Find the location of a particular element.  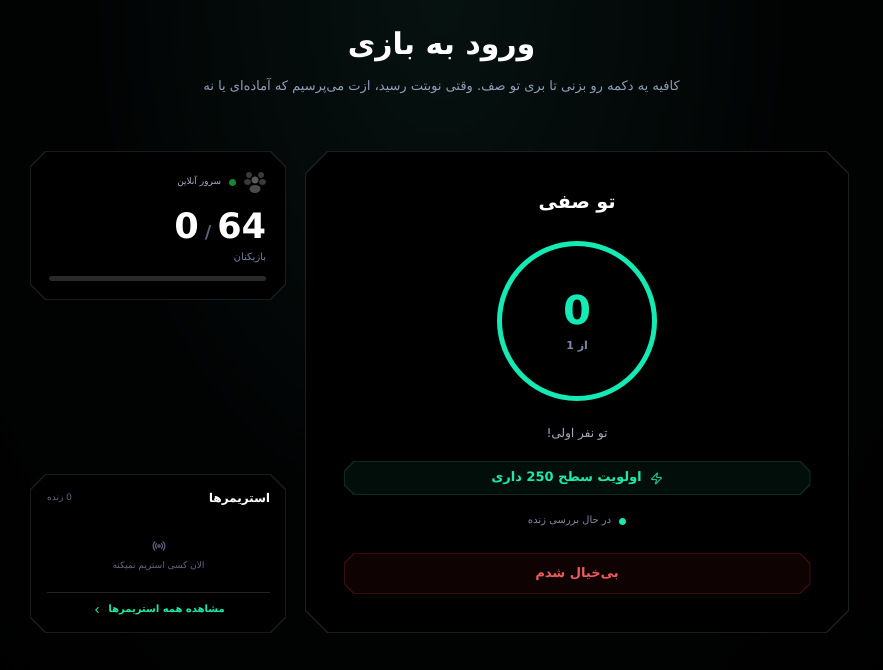

queue-title: تو صفی is located at coordinates (577, 202).